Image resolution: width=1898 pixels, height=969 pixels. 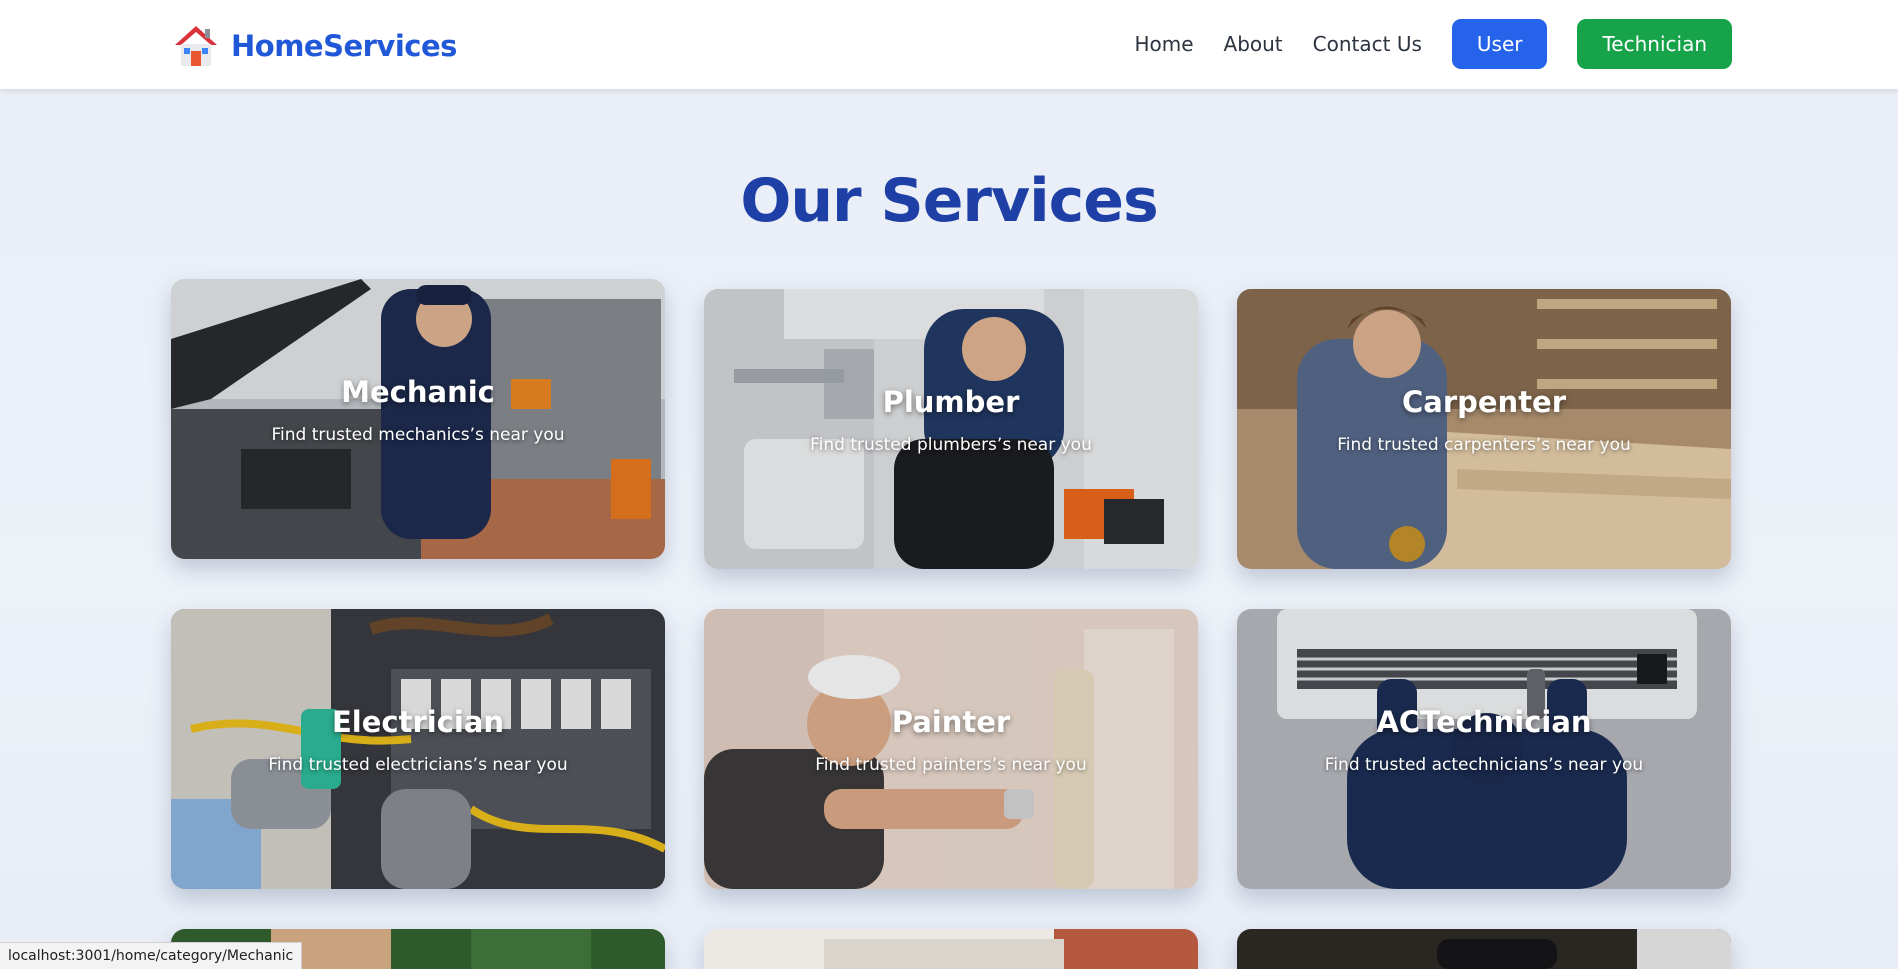 I want to click on card-title: Electrician, so click(x=418, y=722).